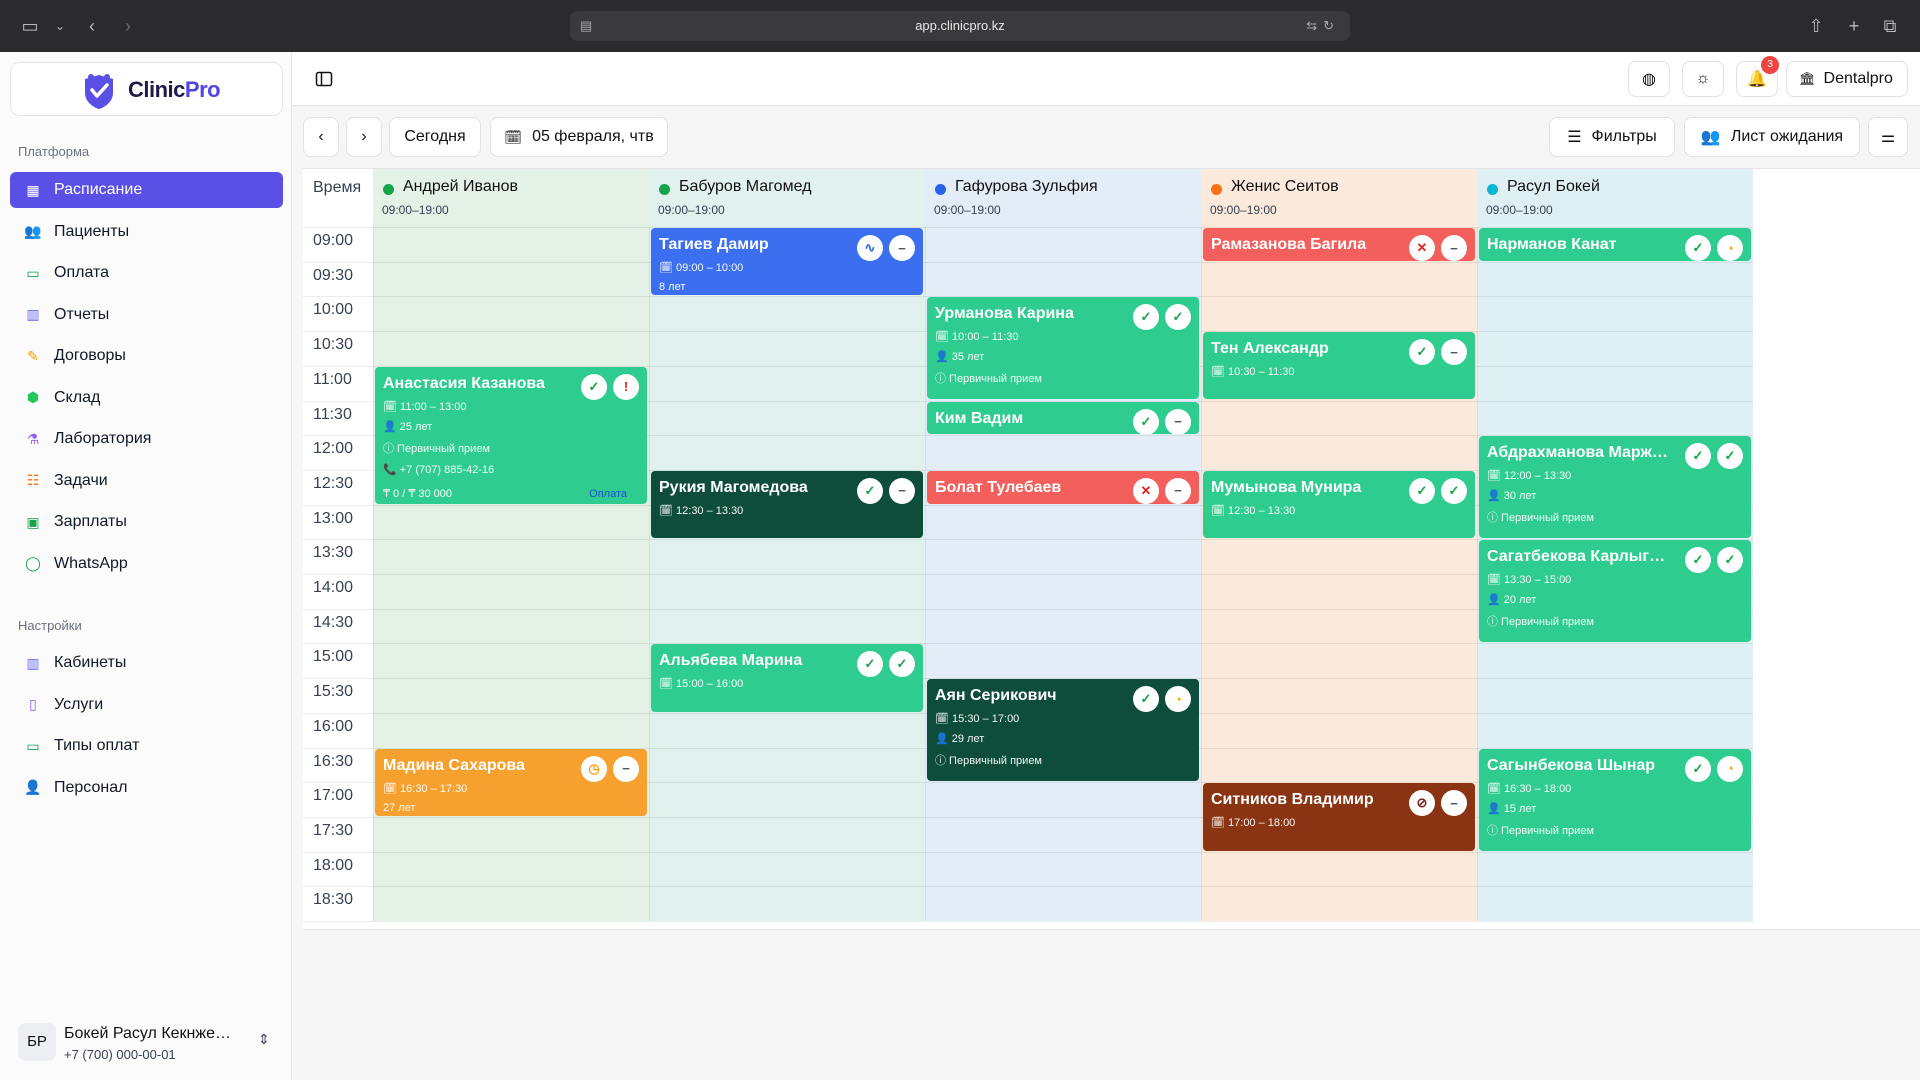 The height and width of the screenshot is (1080, 1920). I want to click on tabs-overview-icon: ⧉, so click(1890, 26).